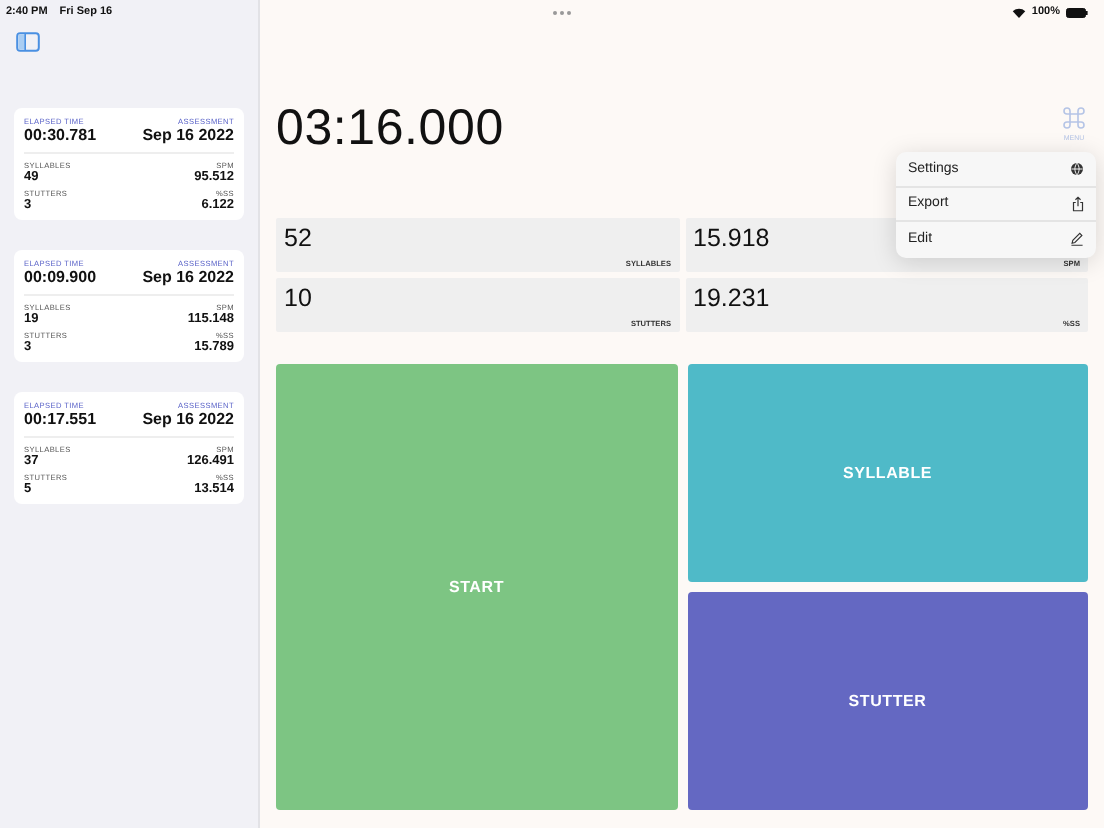  I want to click on elapsed-time: 00:09.900, so click(60, 277).